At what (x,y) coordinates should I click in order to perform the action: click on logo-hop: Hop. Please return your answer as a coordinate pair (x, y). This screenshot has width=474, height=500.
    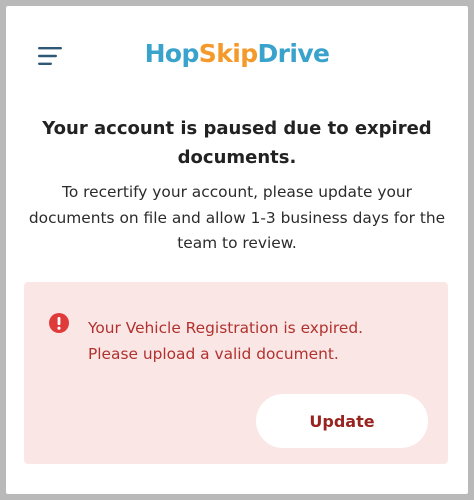
    Looking at the image, I should click on (172, 53).